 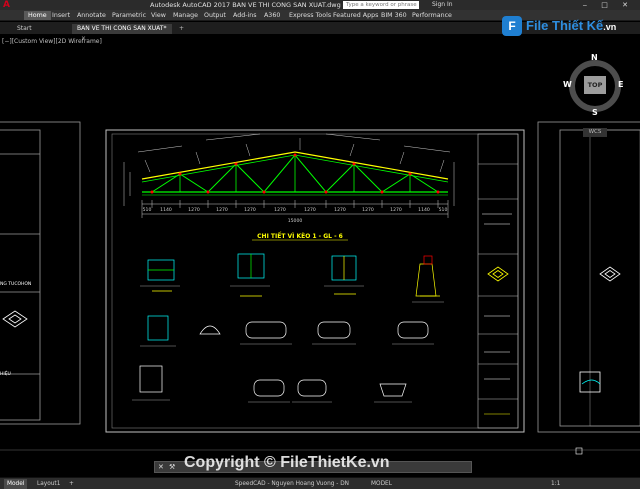 I want to click on tab-document: BAN VE THI CONG SAN XUAT* ×, so click(x=122, y=33).